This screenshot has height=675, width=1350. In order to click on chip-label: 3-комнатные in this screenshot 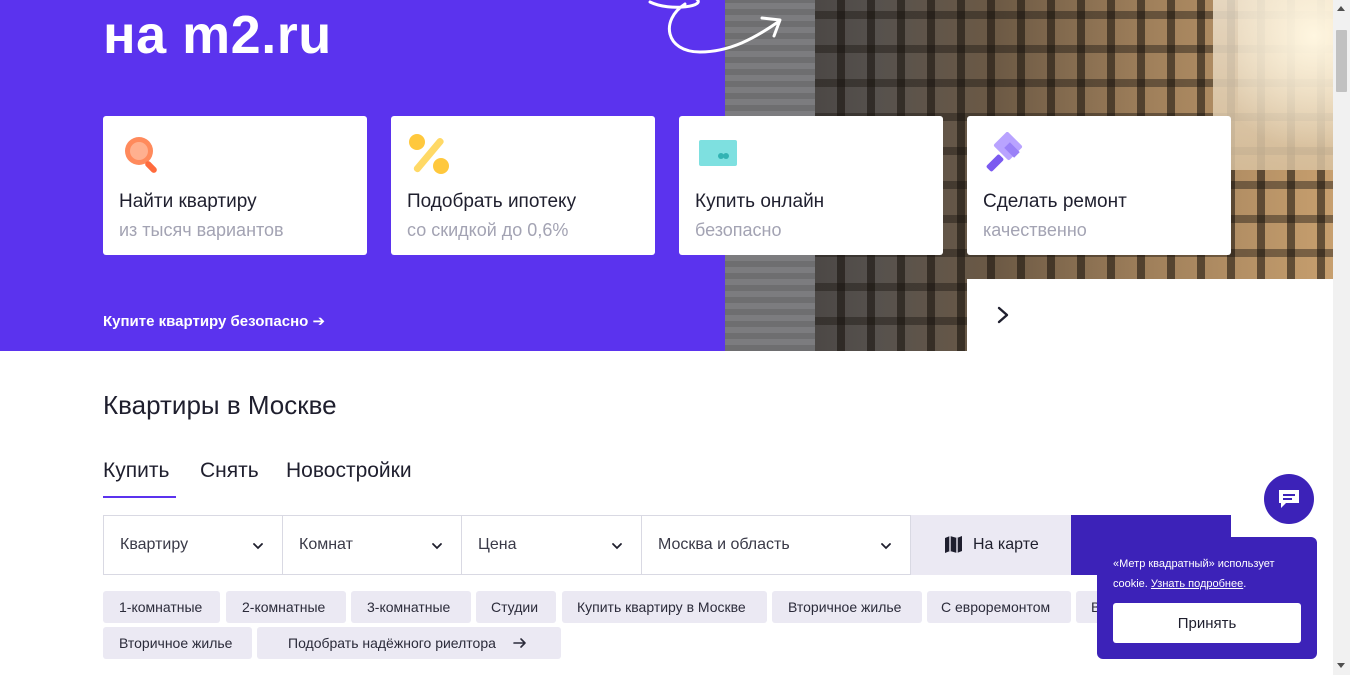, I will do `click(409, 607)`.